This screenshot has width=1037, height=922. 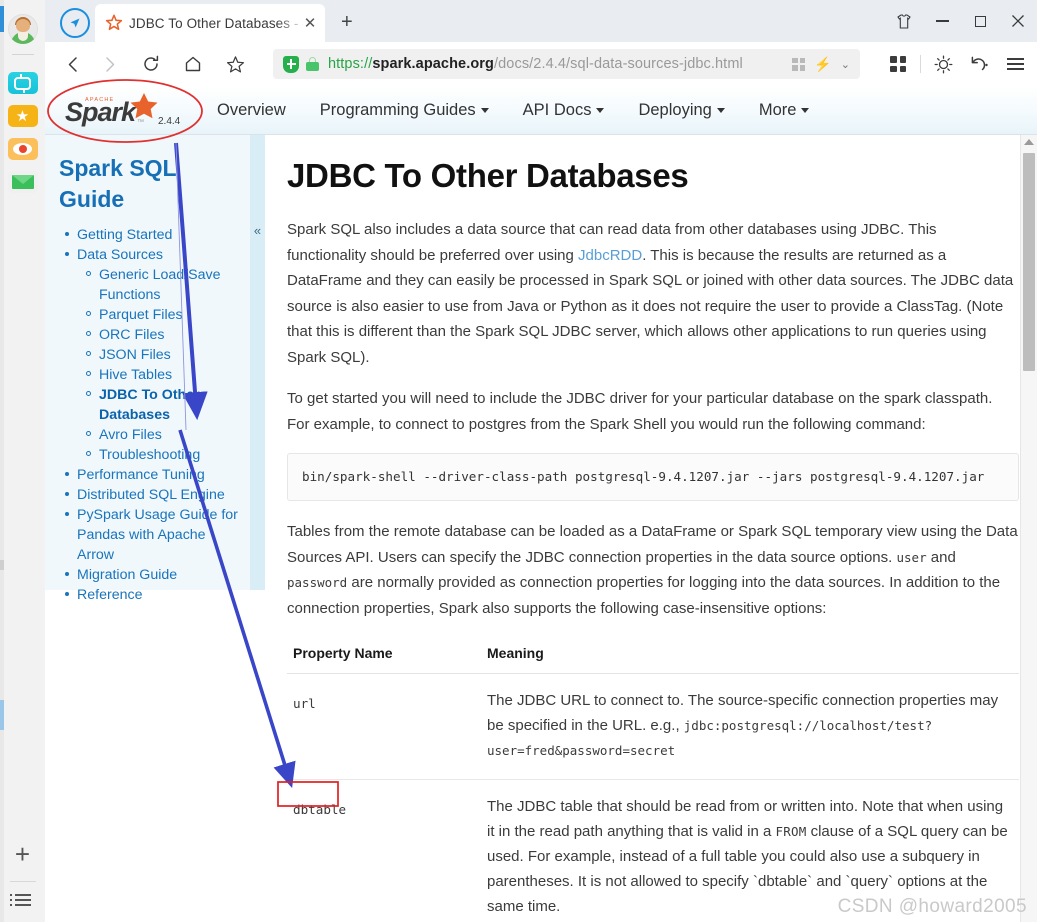 I want to click on rail-bottom-group: +, so click(x=22, y=881).